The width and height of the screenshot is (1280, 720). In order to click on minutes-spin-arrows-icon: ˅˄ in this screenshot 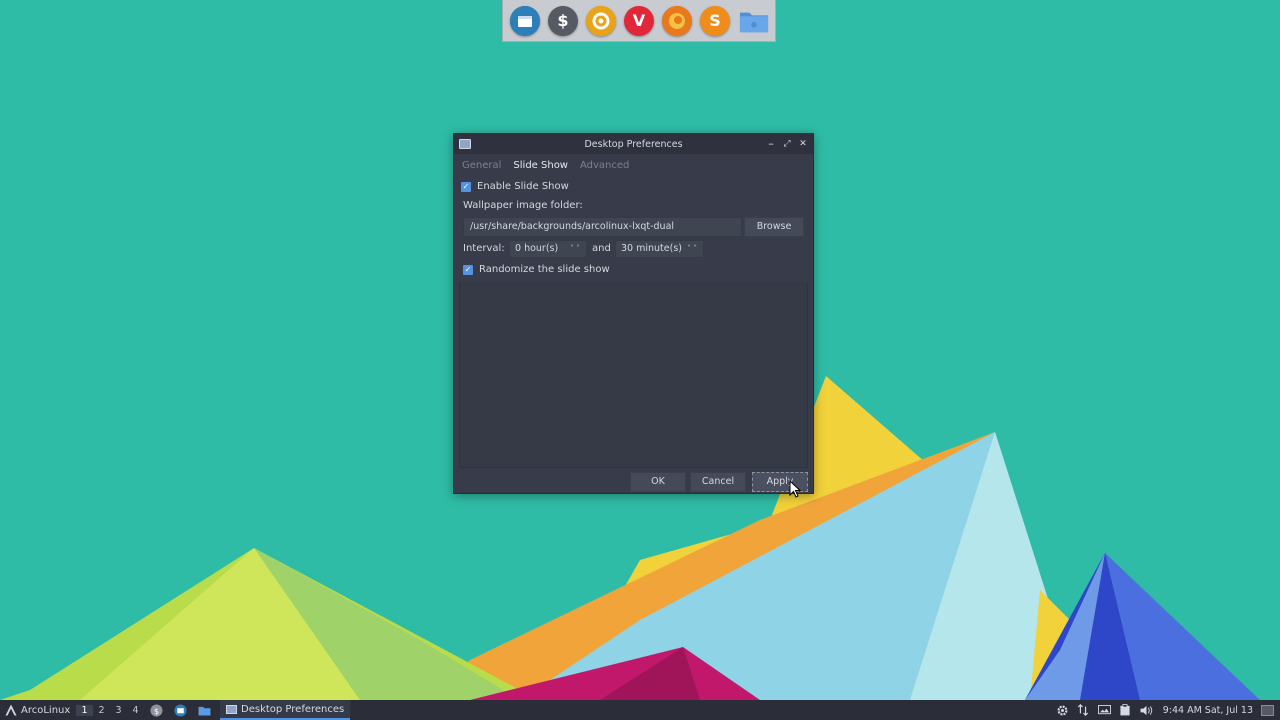, I will do `click(693, 249)`.